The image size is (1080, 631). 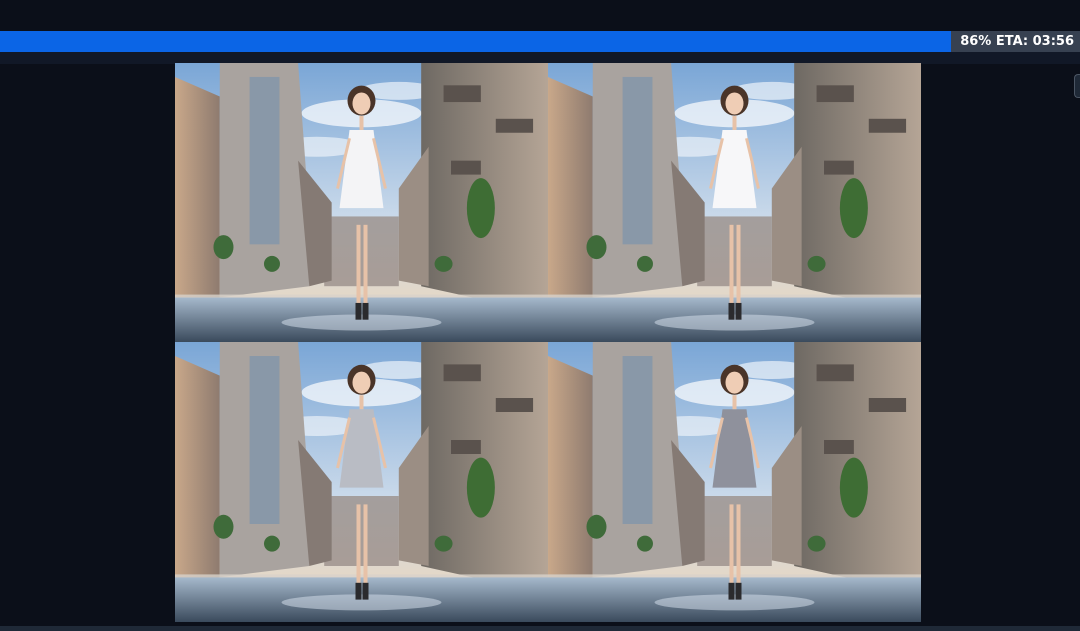 I want to click on bottom-border, so click(x=540, y=628).